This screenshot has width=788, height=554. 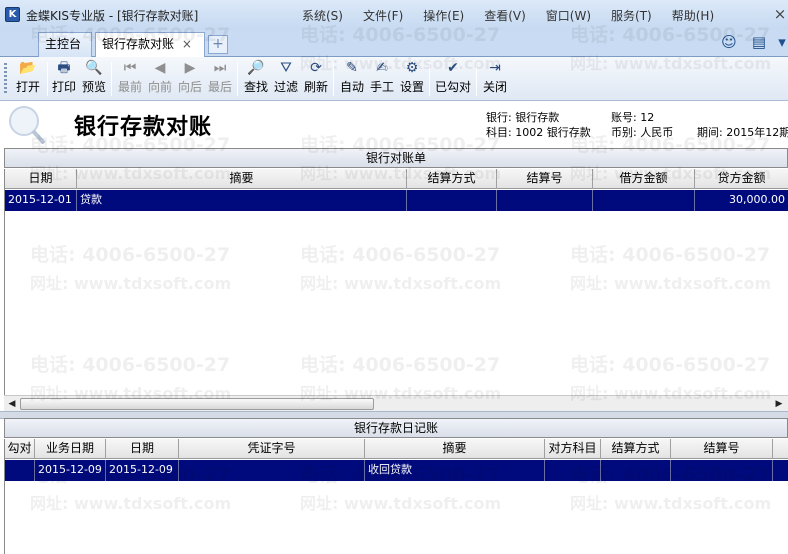 What do you see at coordinates (64, 79) in the screenshot?
I see `print-button: 🖶 打印` at bounding box center [64, 79].